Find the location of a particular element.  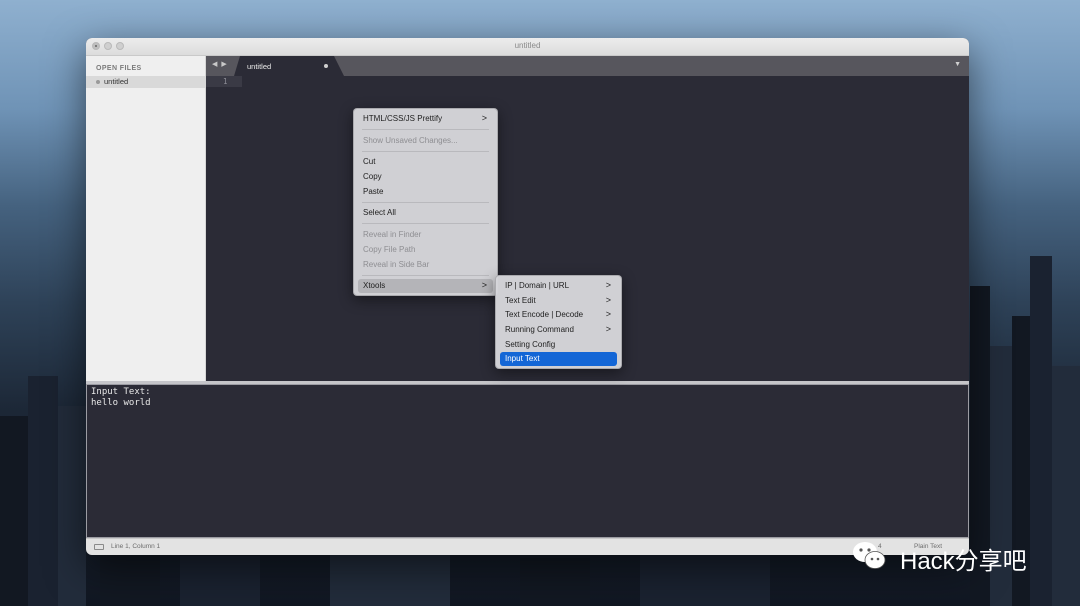

output-line: Input Text: is located at coordinates (121, 392).